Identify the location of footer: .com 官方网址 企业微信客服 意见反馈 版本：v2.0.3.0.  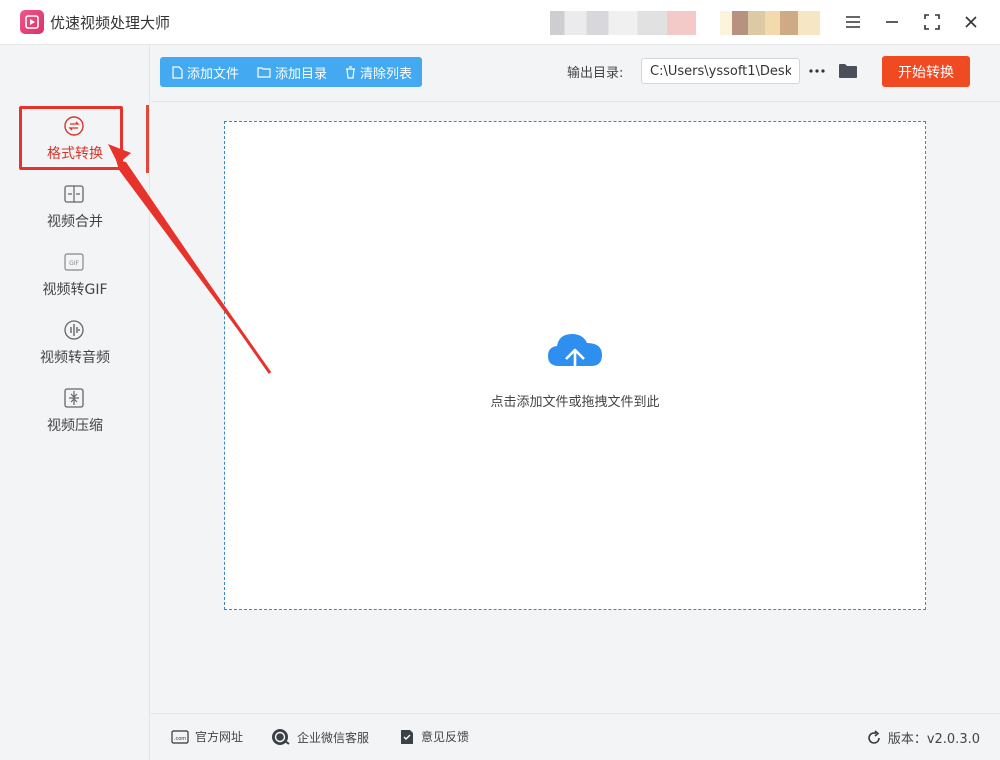
(575, 736).